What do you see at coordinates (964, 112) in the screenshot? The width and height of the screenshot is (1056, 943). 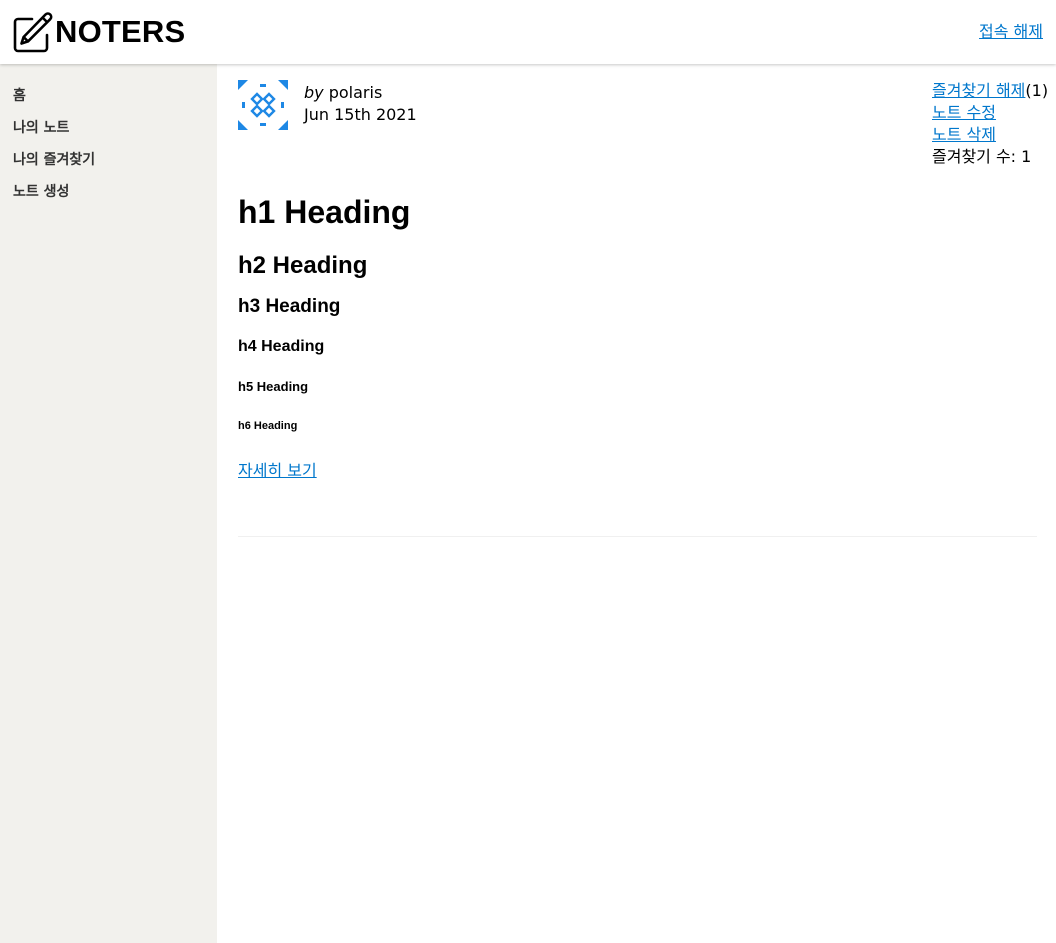 I see `edit-note-link: 노트 수정` at bounding box center [964, 112].